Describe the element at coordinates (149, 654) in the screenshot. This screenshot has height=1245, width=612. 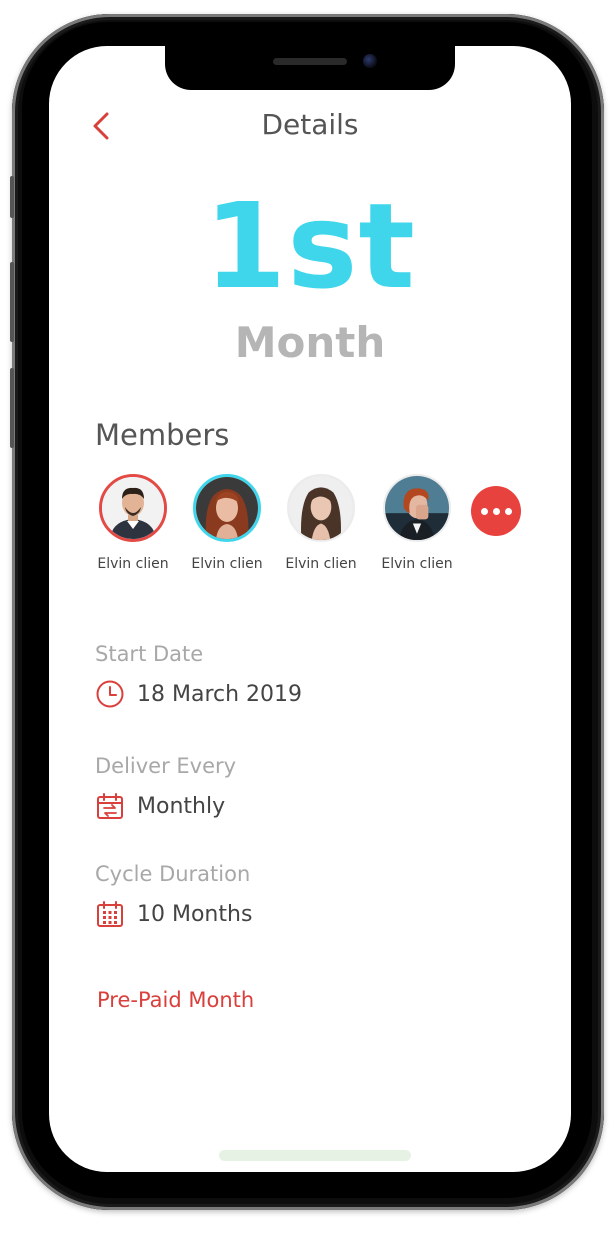
I see `start-date-label: Start Date` at that location.